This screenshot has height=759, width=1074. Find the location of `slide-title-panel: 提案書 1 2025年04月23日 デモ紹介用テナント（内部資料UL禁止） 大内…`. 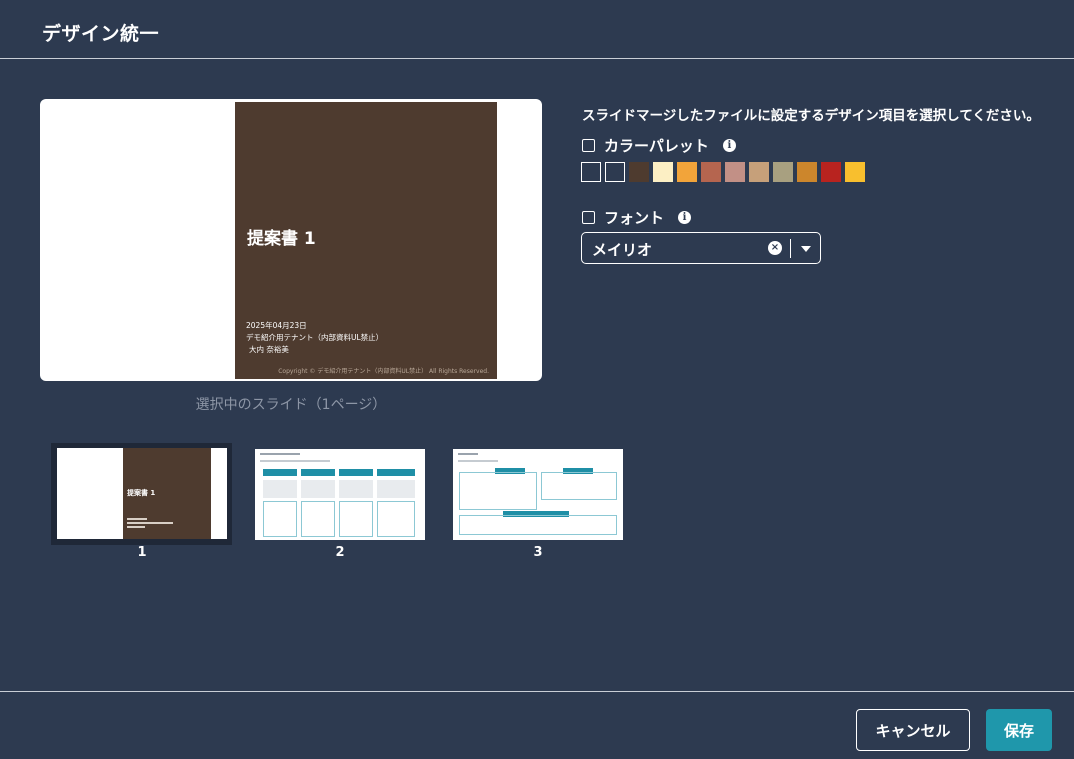

slide-title-panel: 提案書 1 2025年04月23日 デモ紹介用テナント（内部資料UL禁止） 大内… is located at coordinates (366, 240).